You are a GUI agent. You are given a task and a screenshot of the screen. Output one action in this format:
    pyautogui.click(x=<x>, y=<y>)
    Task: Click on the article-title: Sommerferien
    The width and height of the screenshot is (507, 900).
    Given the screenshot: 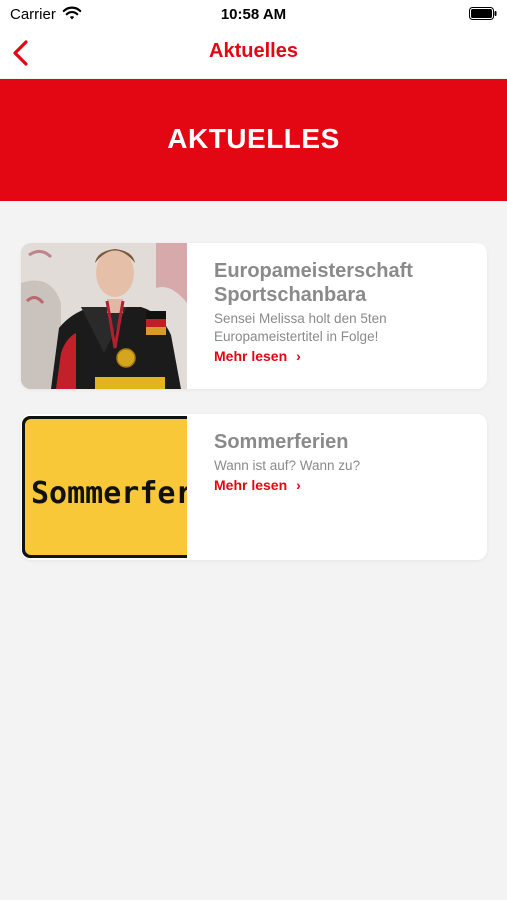 What is the action you would take?
    pyautogui.click(x=281, y=442)
    